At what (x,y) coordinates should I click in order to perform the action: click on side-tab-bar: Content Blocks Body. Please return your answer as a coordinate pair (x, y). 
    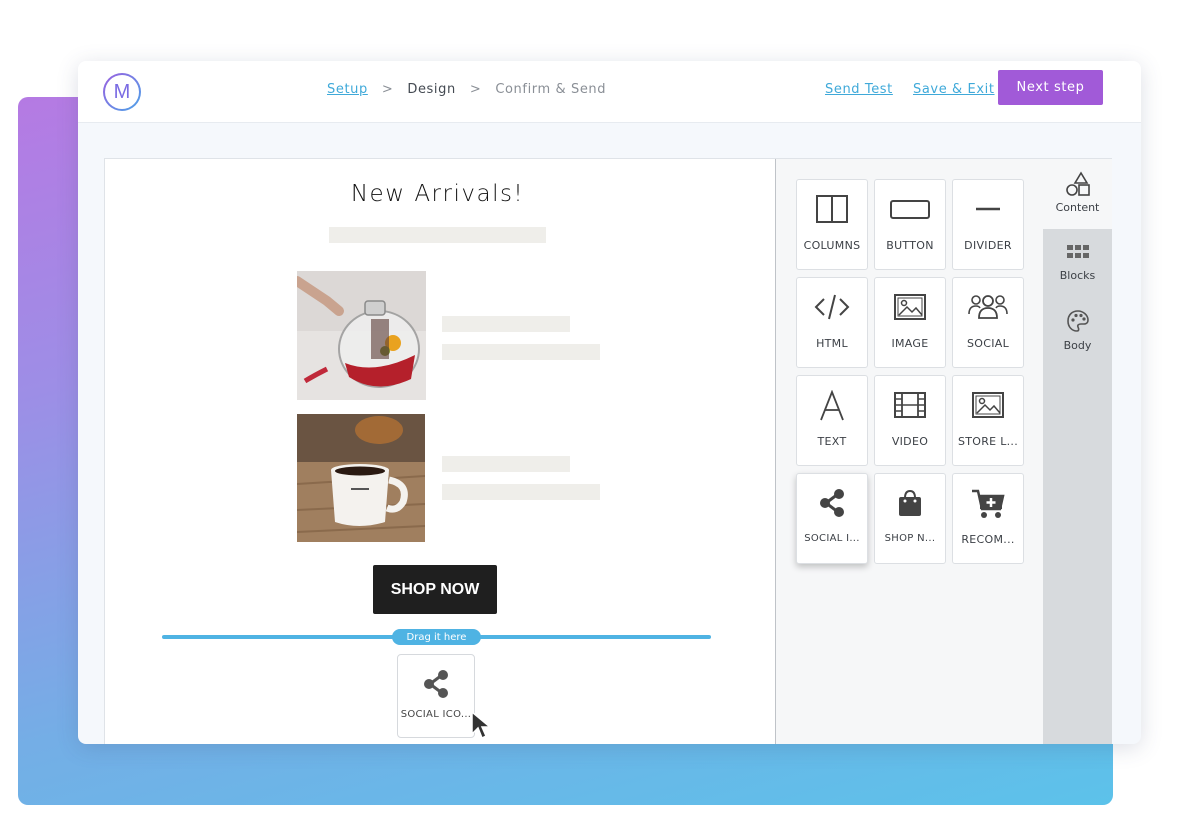
    Looking at the image, I should click on (1077, 451).